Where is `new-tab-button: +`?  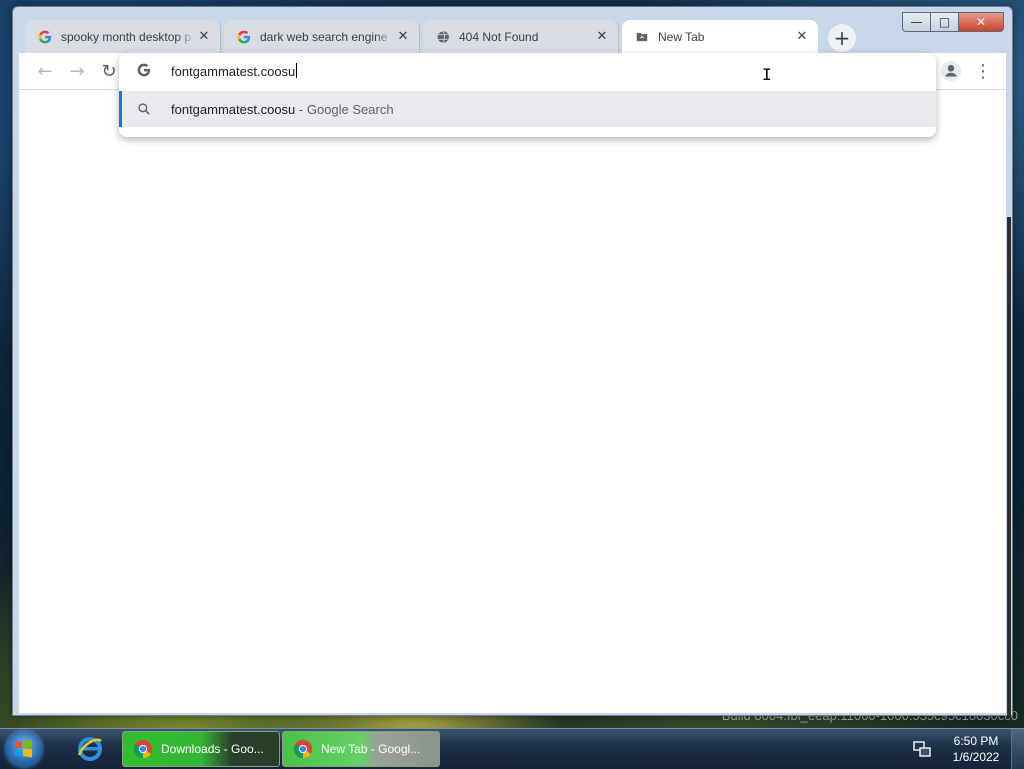
new-tab-button: + is located at coordinates (842, 38).